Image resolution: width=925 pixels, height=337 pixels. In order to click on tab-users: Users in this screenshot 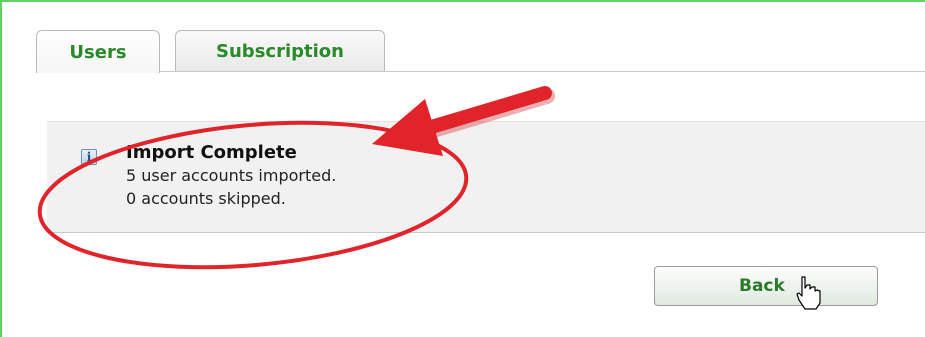, I will do `click(98, 51)`.